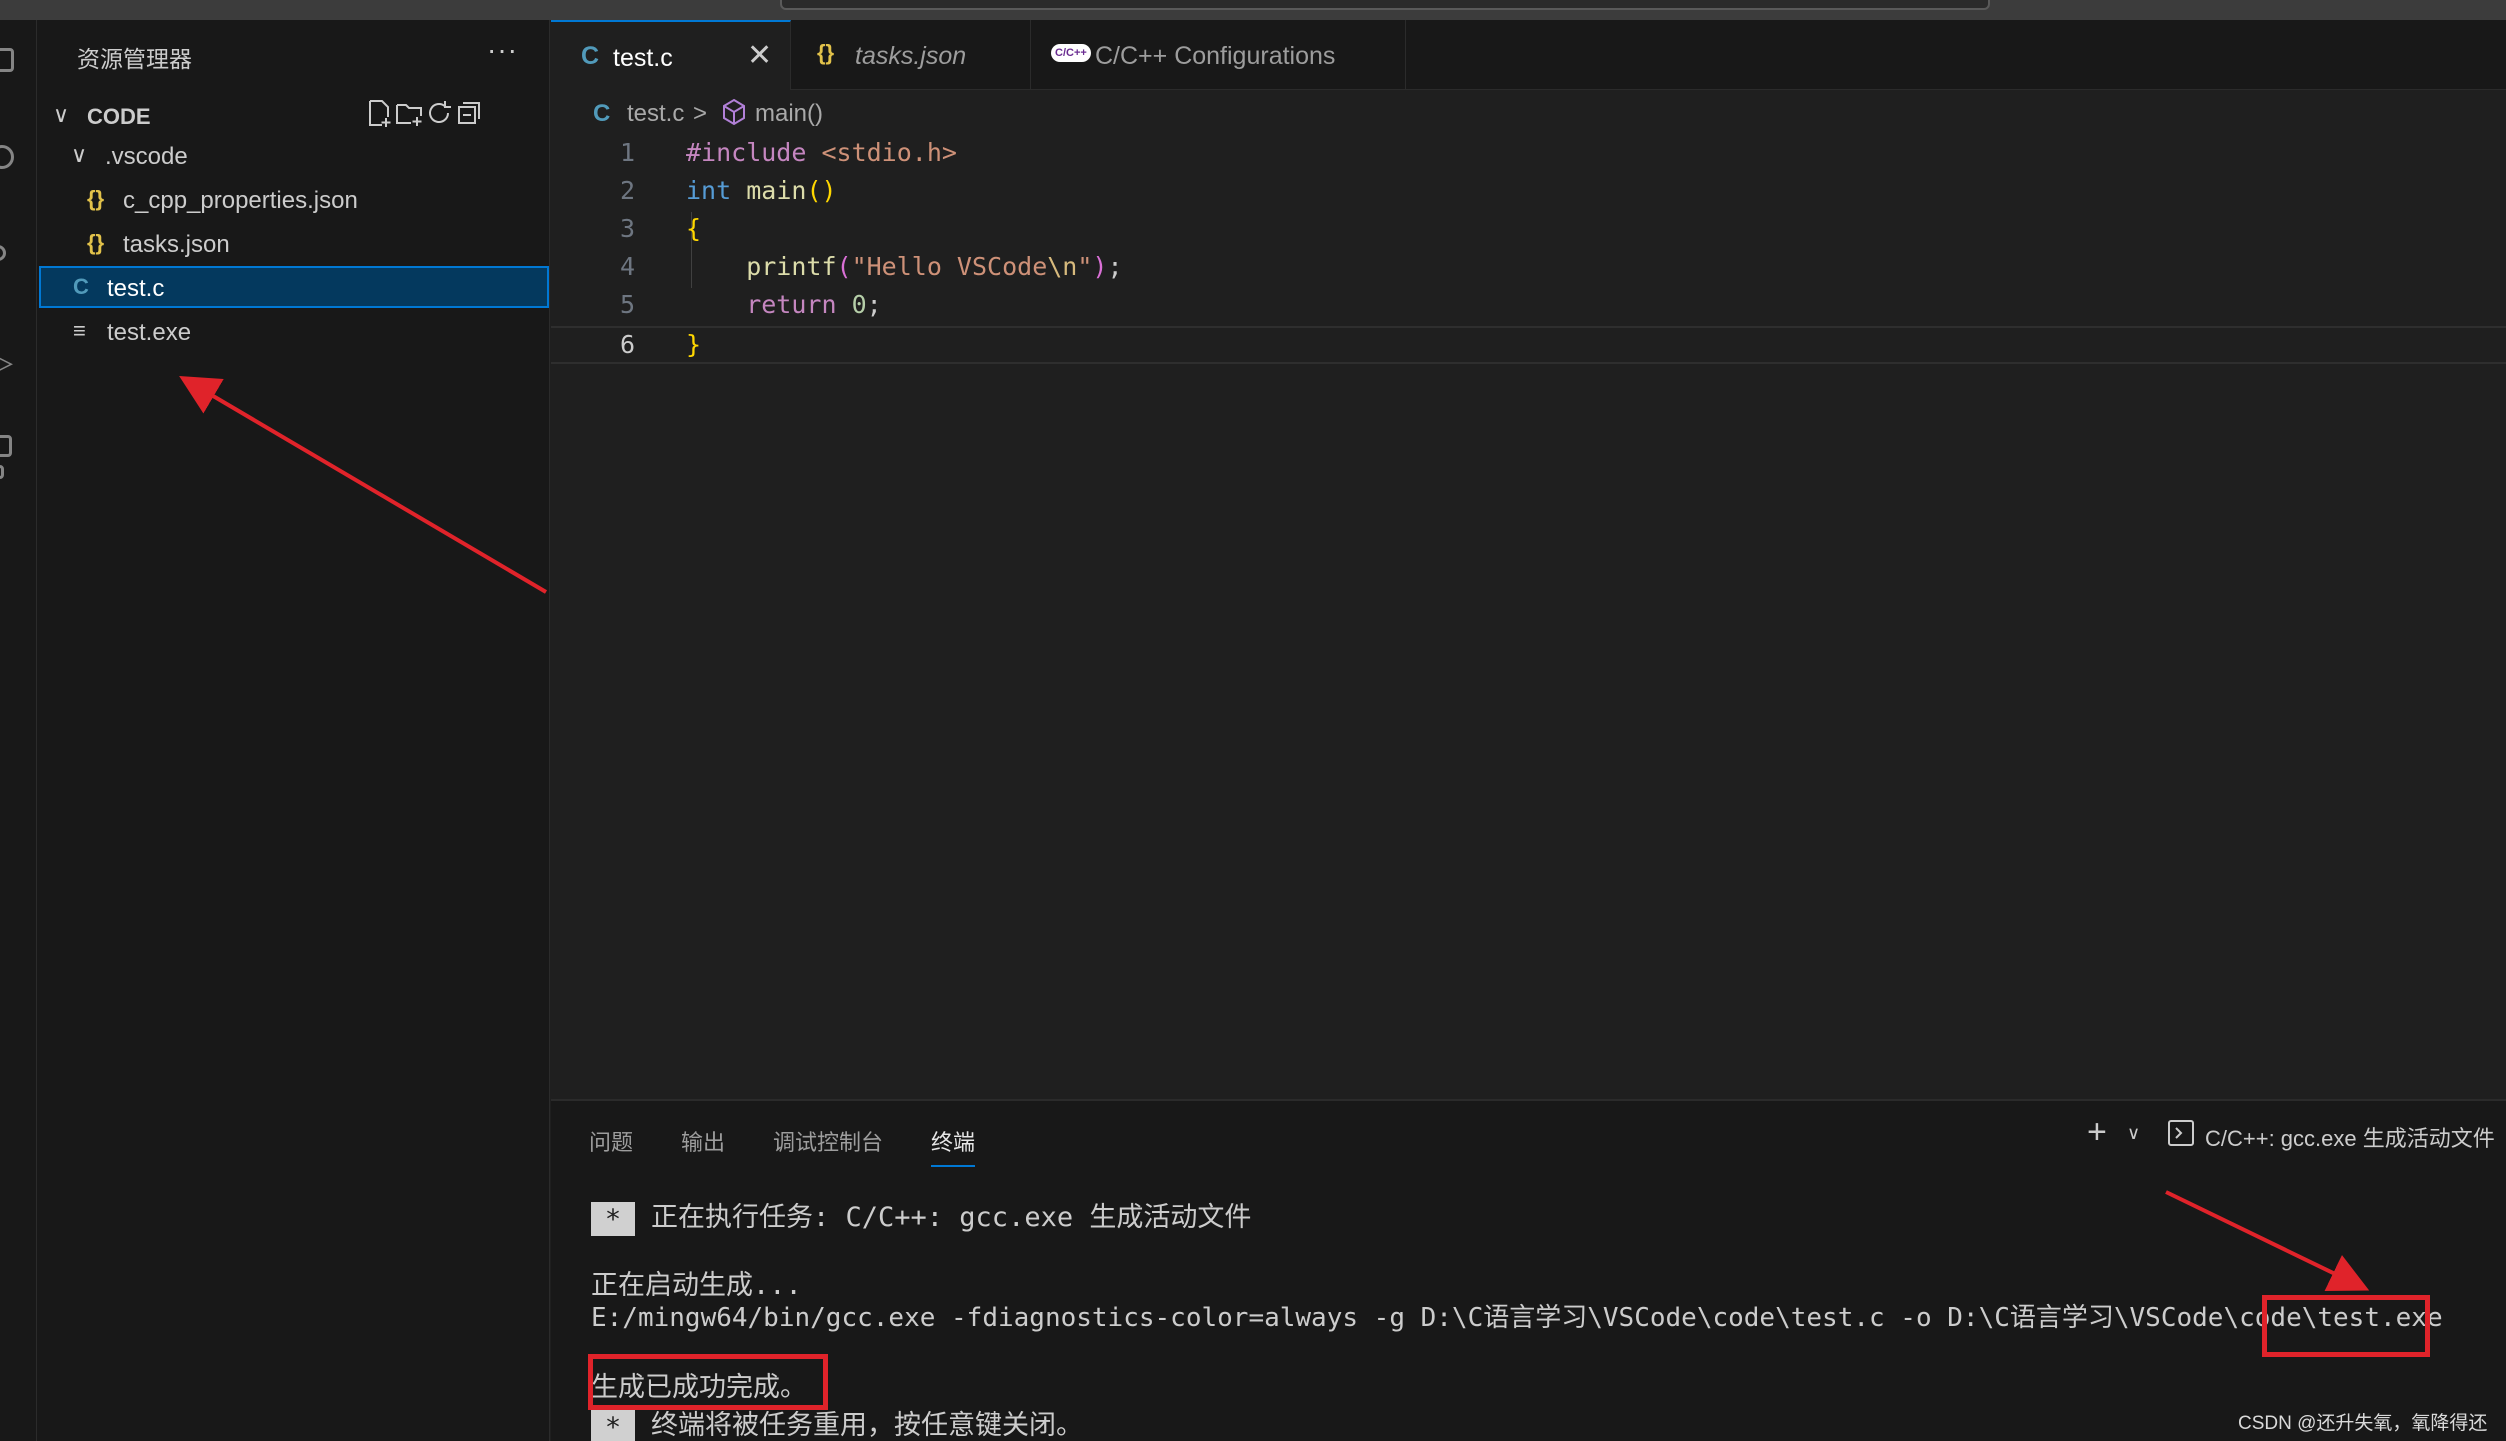  Describe the element at coordinates (2267, 1241) in the screenshot. I see `annotation-arrow-exe` at that location.